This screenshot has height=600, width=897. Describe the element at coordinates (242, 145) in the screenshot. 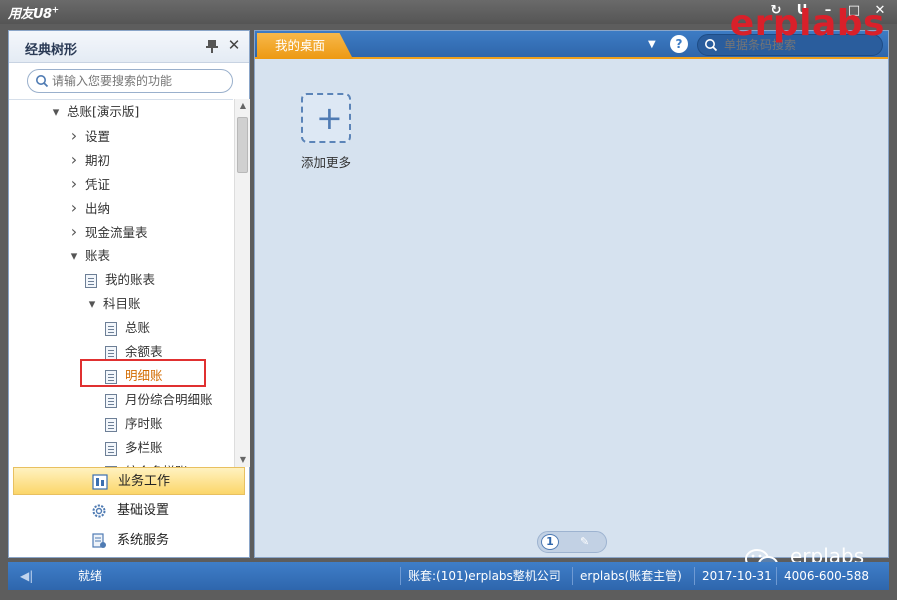

I see `scroll-thumb` at that location.